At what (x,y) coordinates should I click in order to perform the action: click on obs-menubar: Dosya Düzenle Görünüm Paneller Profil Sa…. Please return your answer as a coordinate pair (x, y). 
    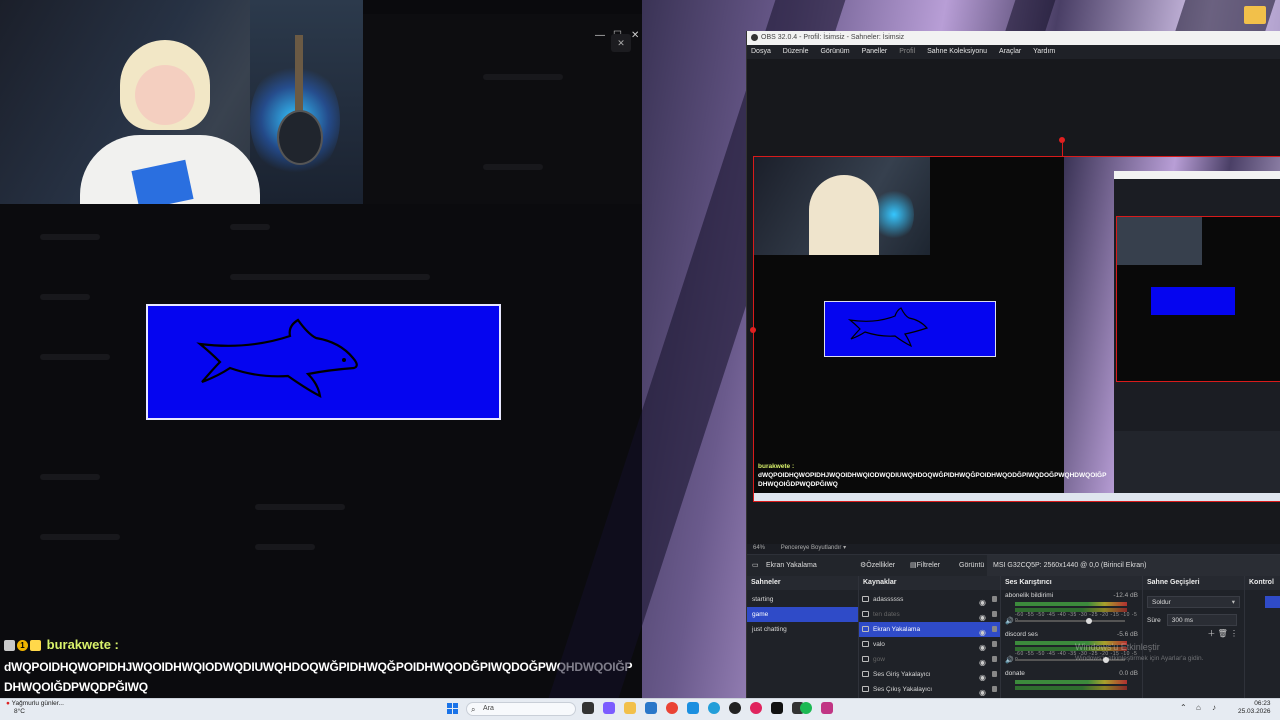
    Looking at the image, I should click on (1013, 52).